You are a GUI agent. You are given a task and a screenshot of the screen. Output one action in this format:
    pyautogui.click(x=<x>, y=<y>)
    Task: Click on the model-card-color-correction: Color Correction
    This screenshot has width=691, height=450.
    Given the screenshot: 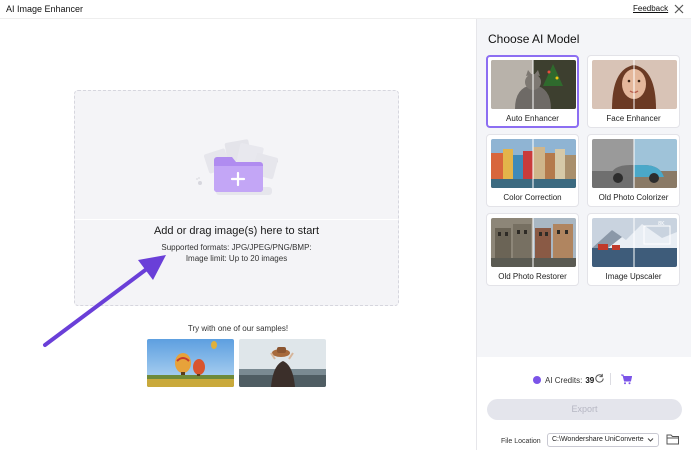 What is the action you would take?
    pyautogui.click(x=532, y=170)
    